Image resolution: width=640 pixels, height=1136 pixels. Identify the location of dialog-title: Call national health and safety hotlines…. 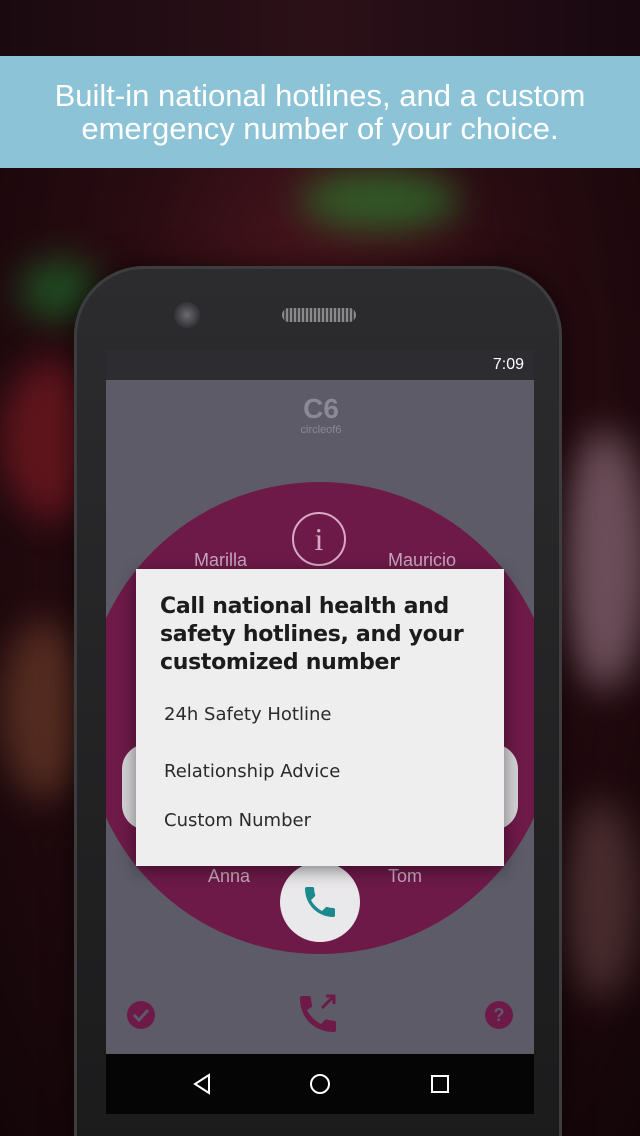
(312, 634).